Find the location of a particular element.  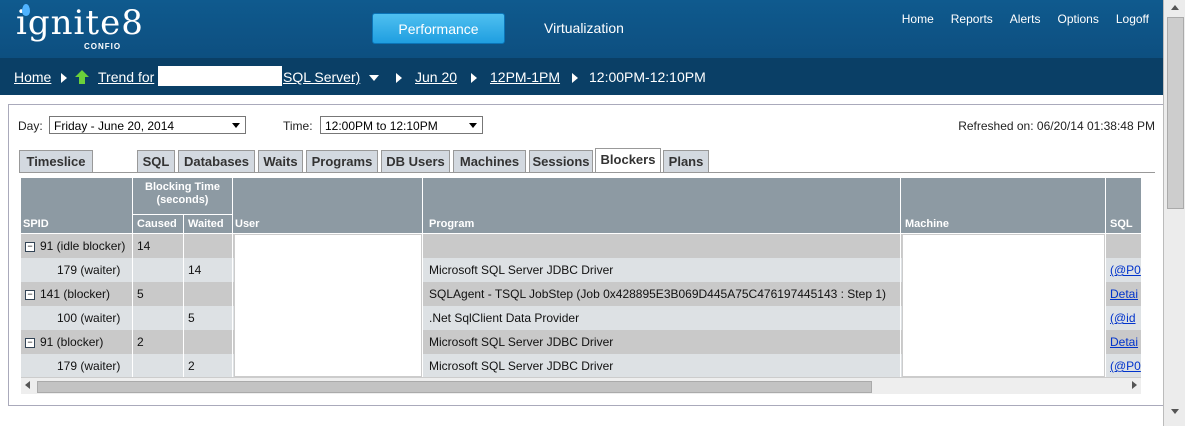

sql-link: (@id is located at coordinates (1123, 318).